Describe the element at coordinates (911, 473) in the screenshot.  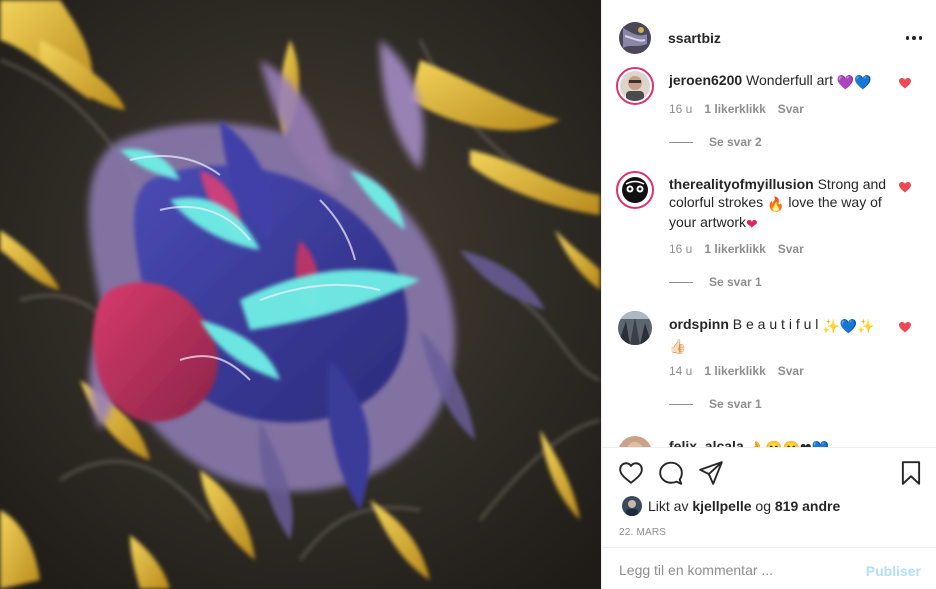
I see `bookmark-icon` at that location.